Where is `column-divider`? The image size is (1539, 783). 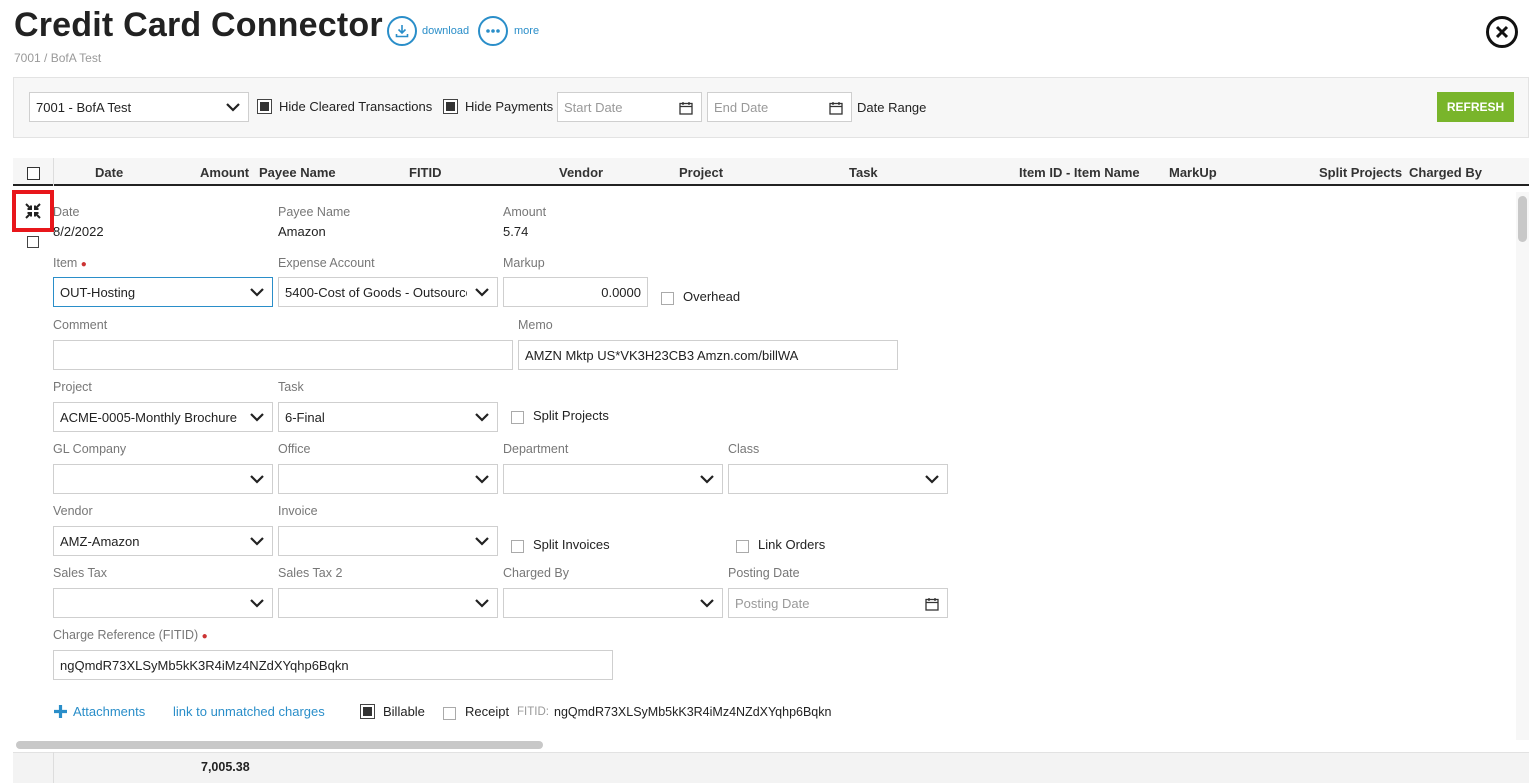 column-divider is located at coordinates (53, 767).